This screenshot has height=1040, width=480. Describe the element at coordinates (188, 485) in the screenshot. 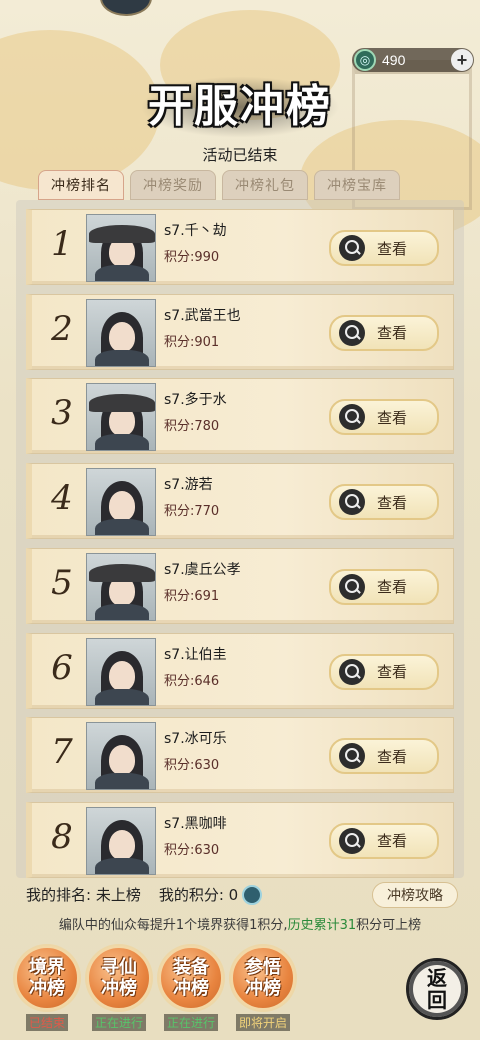

I see `player-name: s7.游若` at that location.